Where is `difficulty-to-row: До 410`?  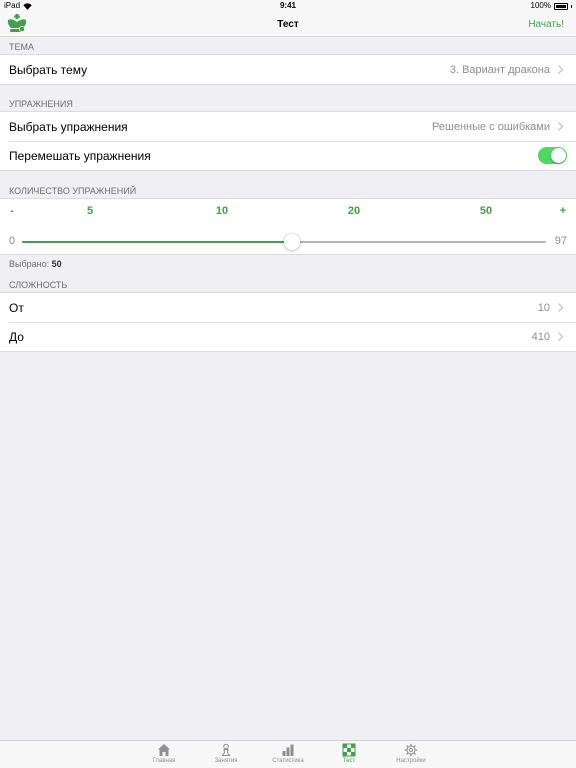 difficulty-to-row: До 410 is located at coordinates (288, 336).